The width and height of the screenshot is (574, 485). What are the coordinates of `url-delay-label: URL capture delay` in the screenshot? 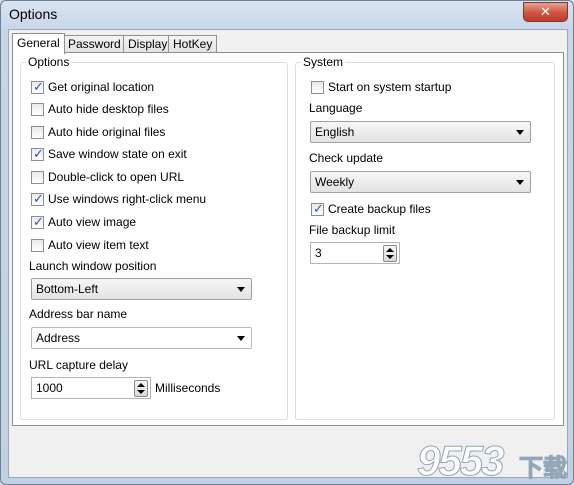 It's located at (78, 365).